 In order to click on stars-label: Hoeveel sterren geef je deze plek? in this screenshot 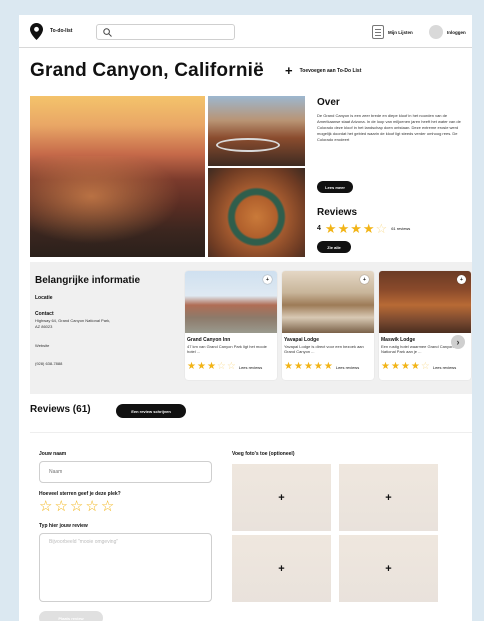, I will do `click(80, 494)`.